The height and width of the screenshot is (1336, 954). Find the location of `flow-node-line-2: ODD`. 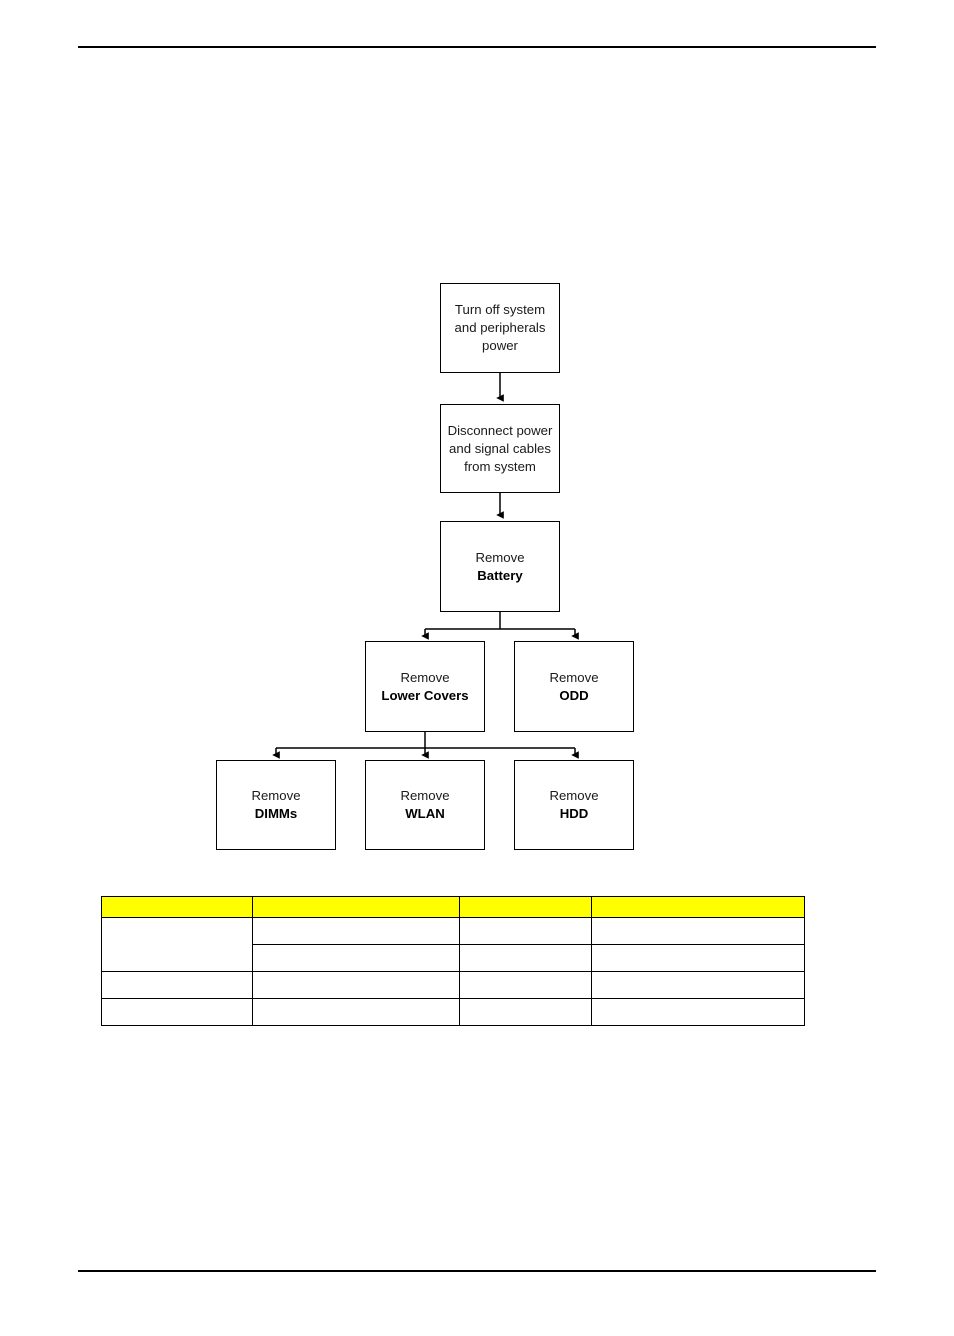

flow-node-line-2: ODD is located at coordinates (574, 695).